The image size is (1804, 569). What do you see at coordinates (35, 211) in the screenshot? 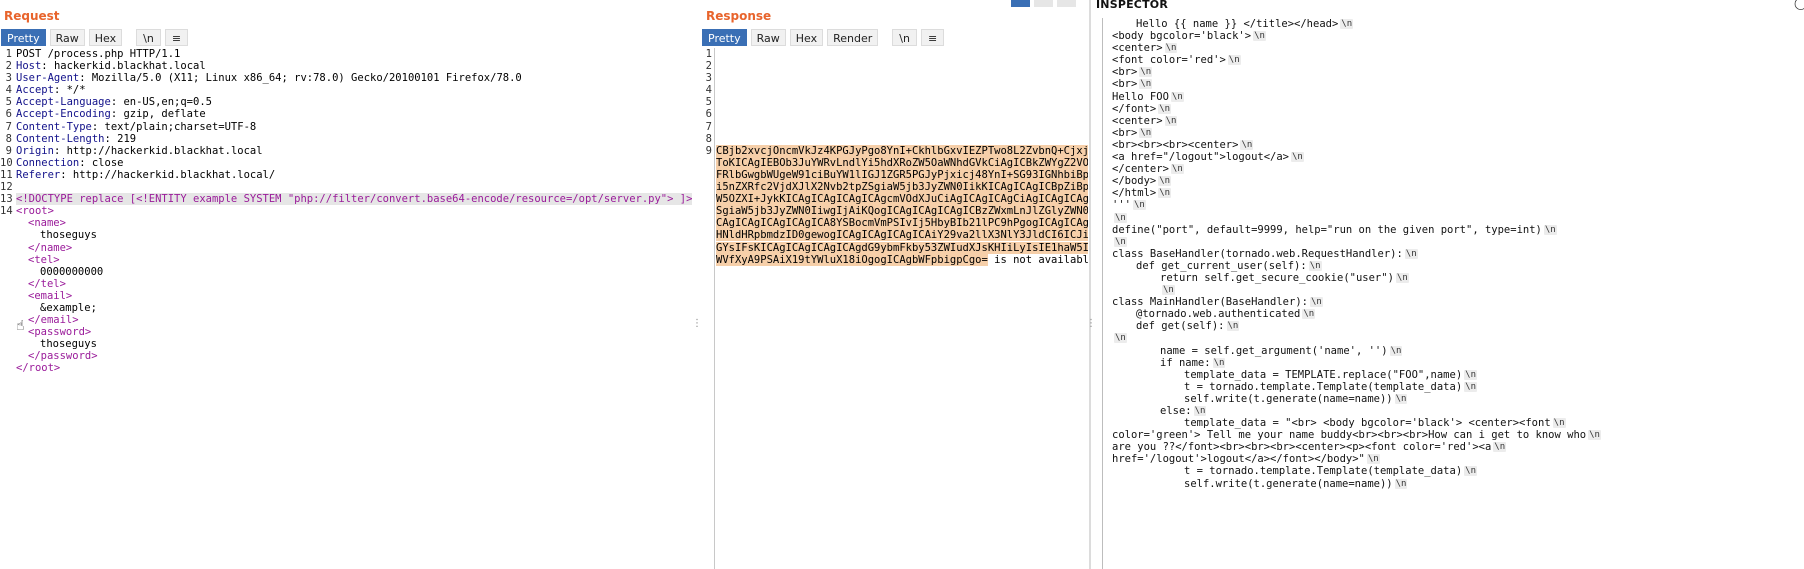
I see `xml-line: <root>` at bounding box center [35, 211].